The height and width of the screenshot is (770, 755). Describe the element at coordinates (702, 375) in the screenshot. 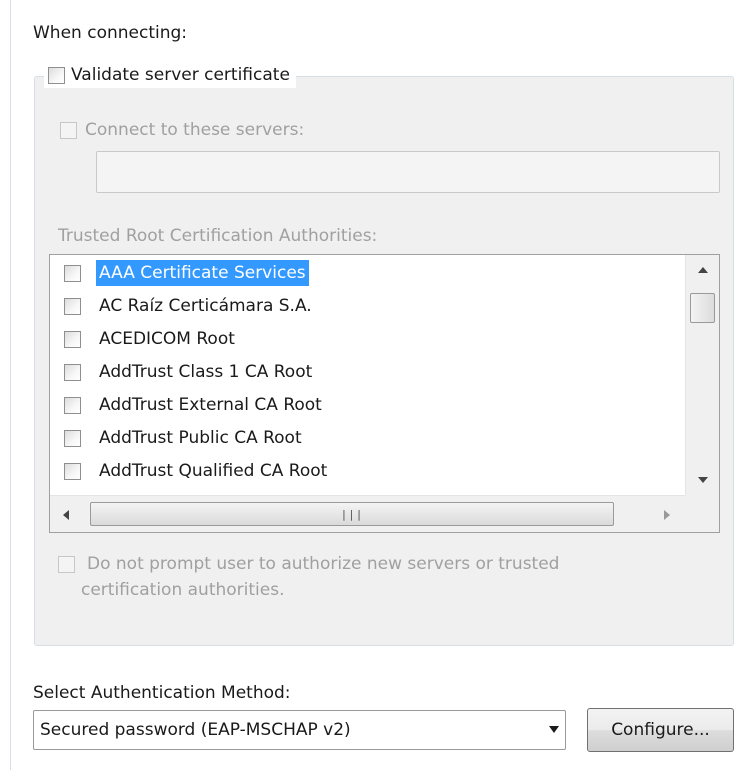

I see `vertical-scrollbar` at that location.